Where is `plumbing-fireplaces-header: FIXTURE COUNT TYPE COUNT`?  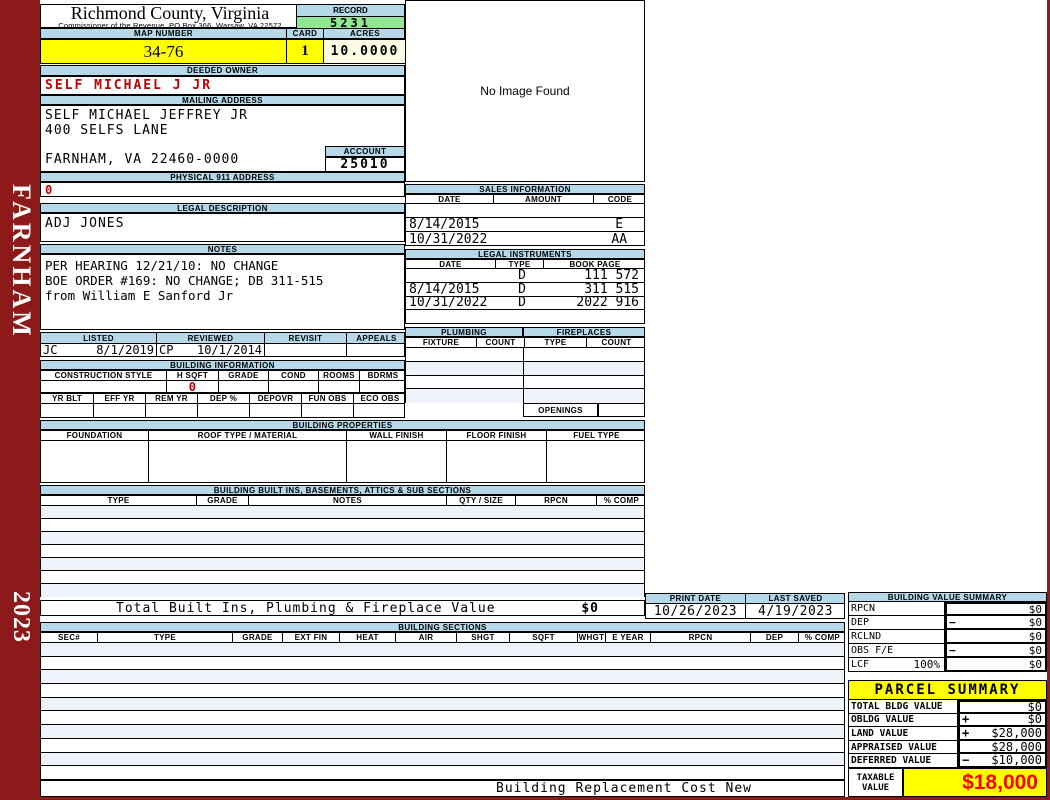
plumbing-fireplaces-header: FIXTURE COUNT TYPE COUNT is located at coordinates (525, 342).